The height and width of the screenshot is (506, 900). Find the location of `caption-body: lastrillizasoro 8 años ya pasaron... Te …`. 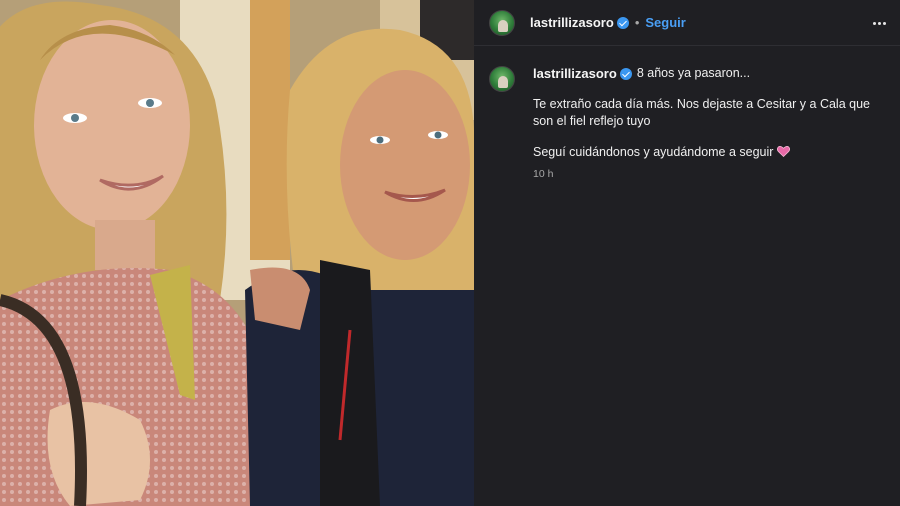

caption-body: lastrillizasoro 8 años ya pasaron... Te … is located at coordinates (708, 124).